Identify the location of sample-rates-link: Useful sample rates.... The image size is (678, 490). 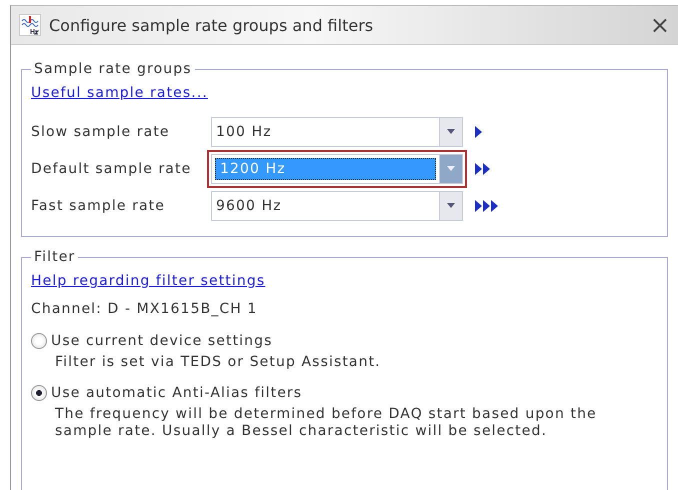
(119, 93).